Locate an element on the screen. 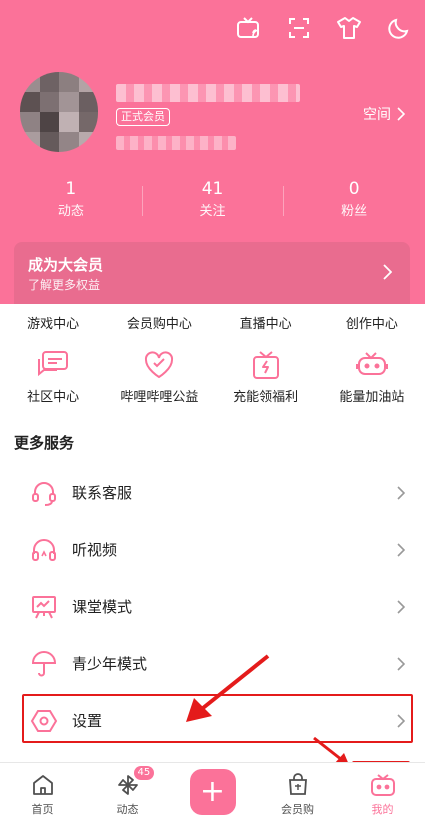  stat-value: 0 is located at coordinates (354, 189).